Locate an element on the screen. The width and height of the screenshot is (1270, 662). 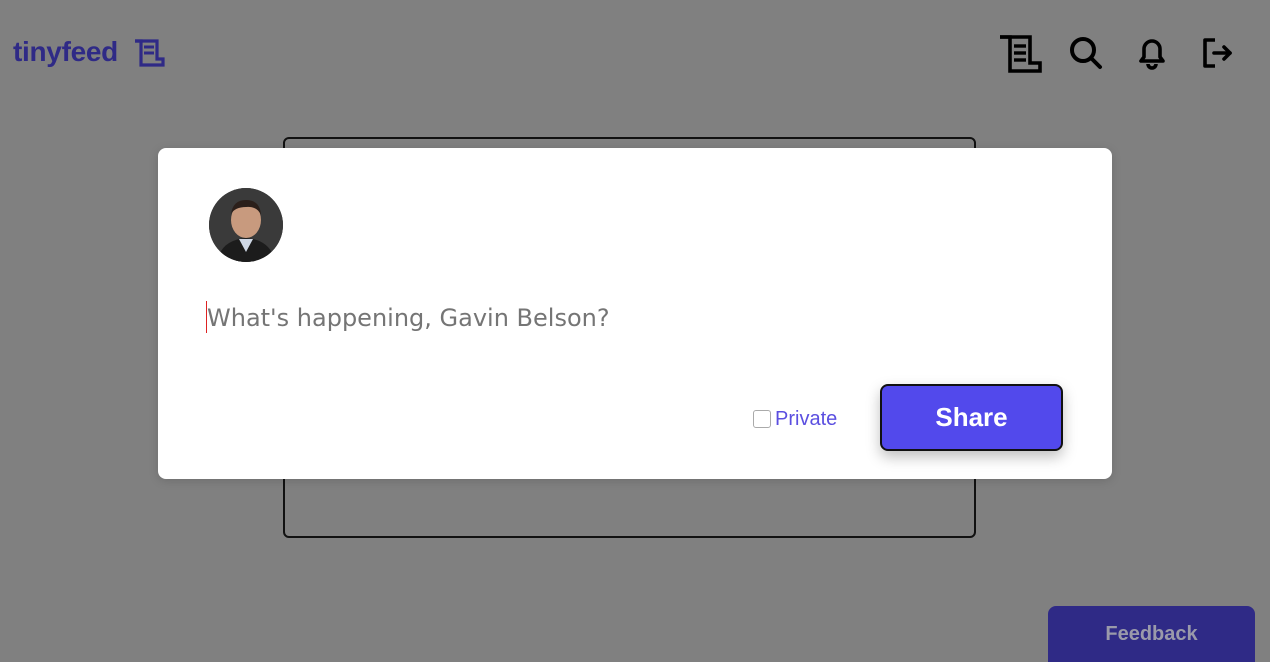
feedback-button: Feedback is located at coordinates (1151, 634).